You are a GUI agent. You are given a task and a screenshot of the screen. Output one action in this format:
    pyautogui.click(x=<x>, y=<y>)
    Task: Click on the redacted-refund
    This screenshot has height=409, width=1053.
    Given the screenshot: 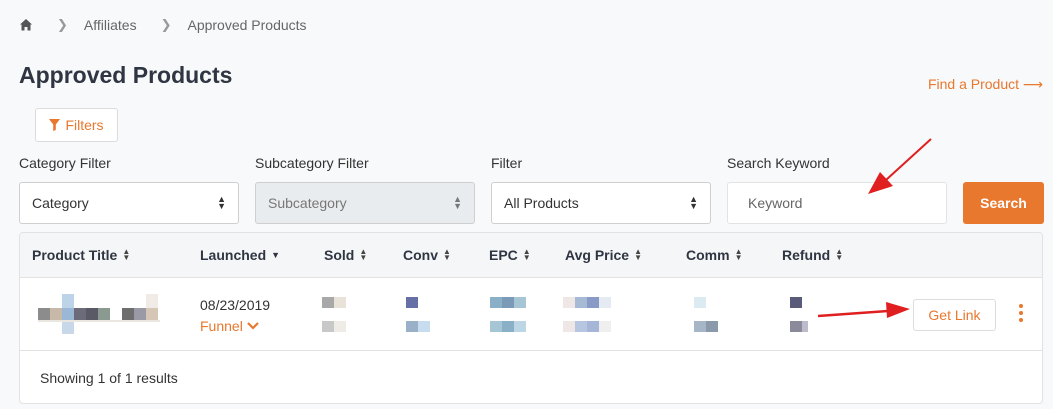 What is the action you would take?
    pyautogui.click(x=803, y=315)
    